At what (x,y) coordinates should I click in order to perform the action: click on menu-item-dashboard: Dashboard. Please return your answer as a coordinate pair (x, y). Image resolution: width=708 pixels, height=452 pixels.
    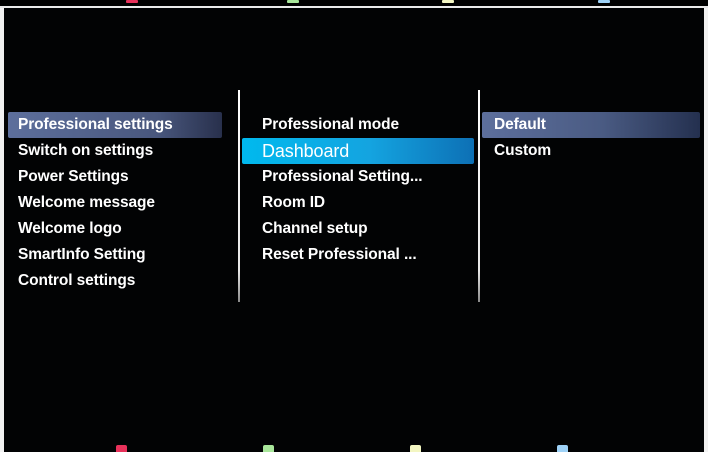
    Looking at the image, I should click on (358, 151).